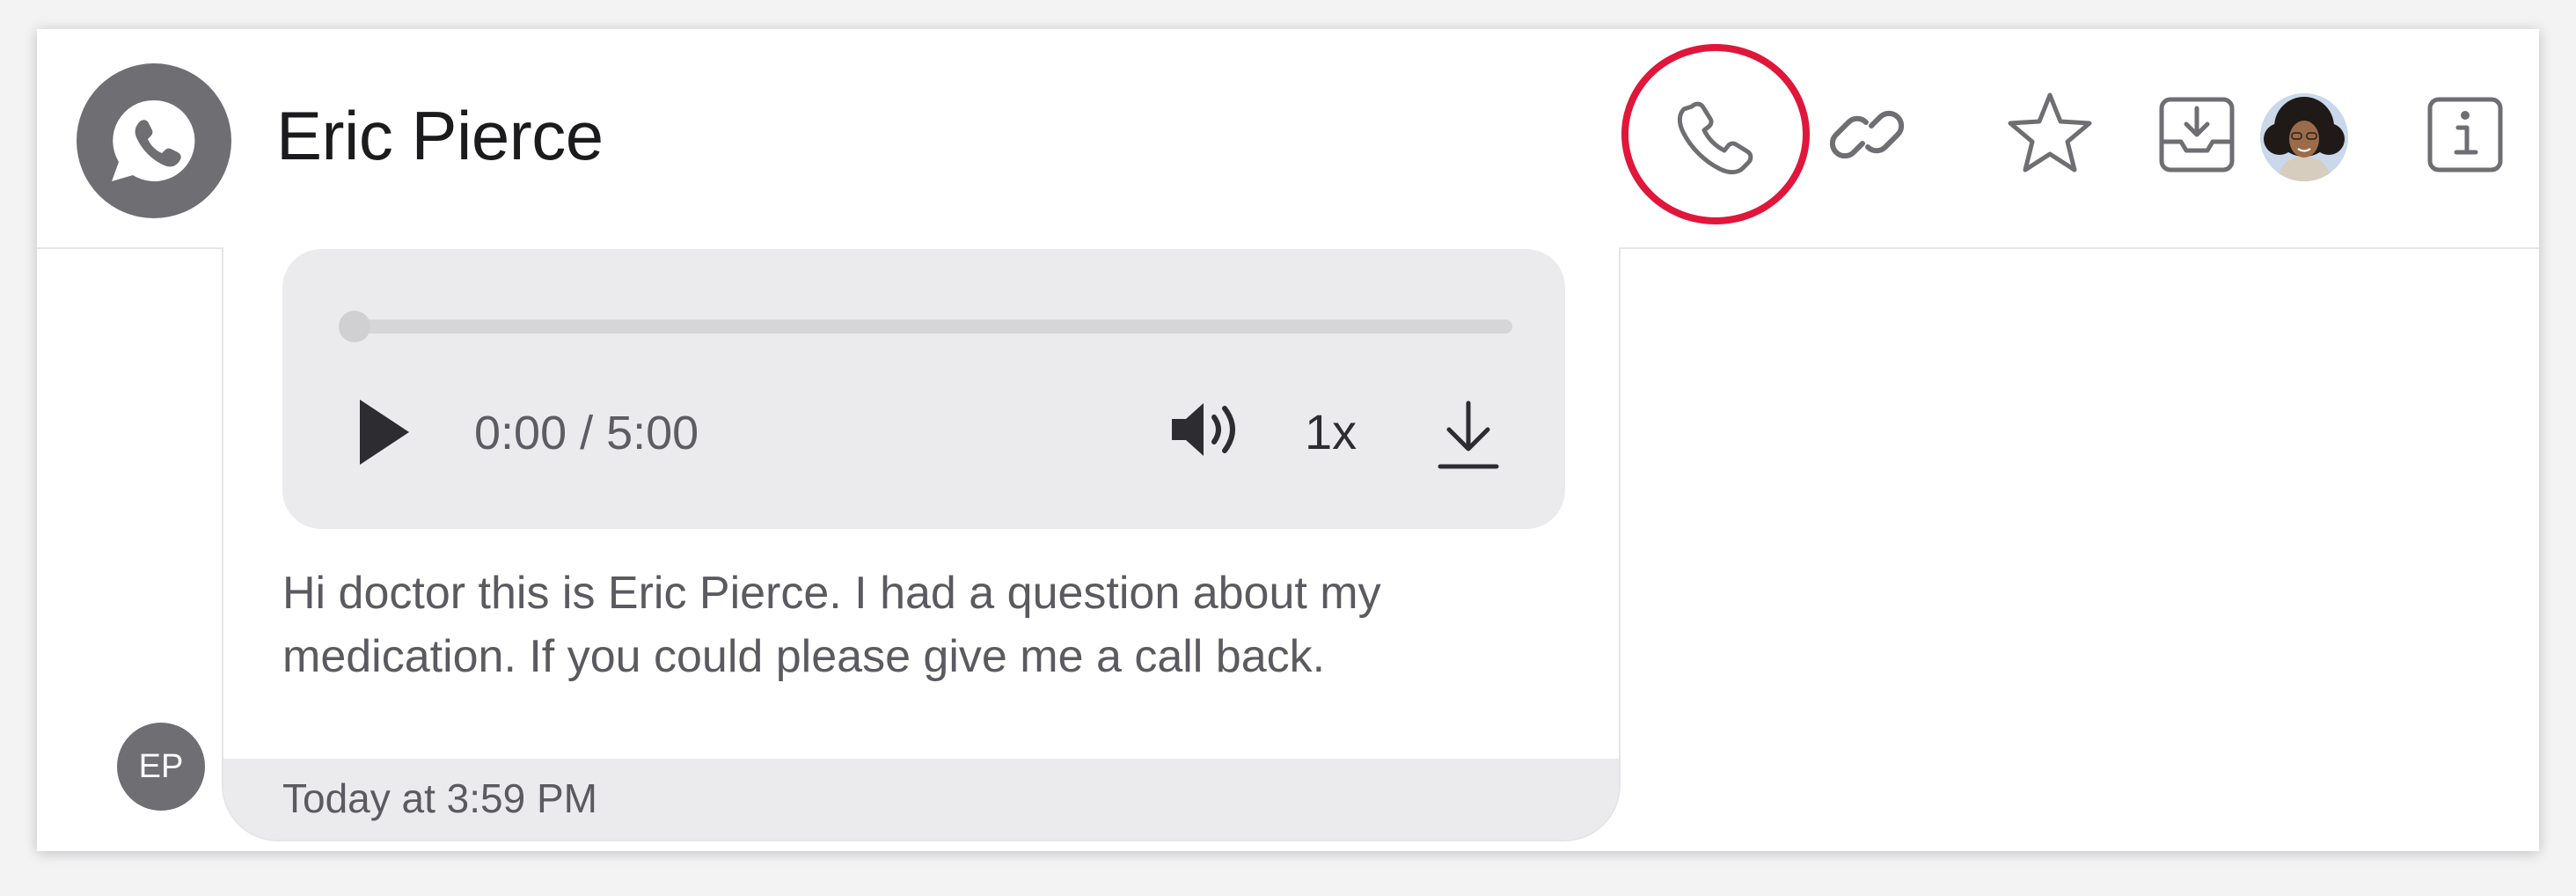  I want to click on sender-avatar: EP, so click(161, 767).